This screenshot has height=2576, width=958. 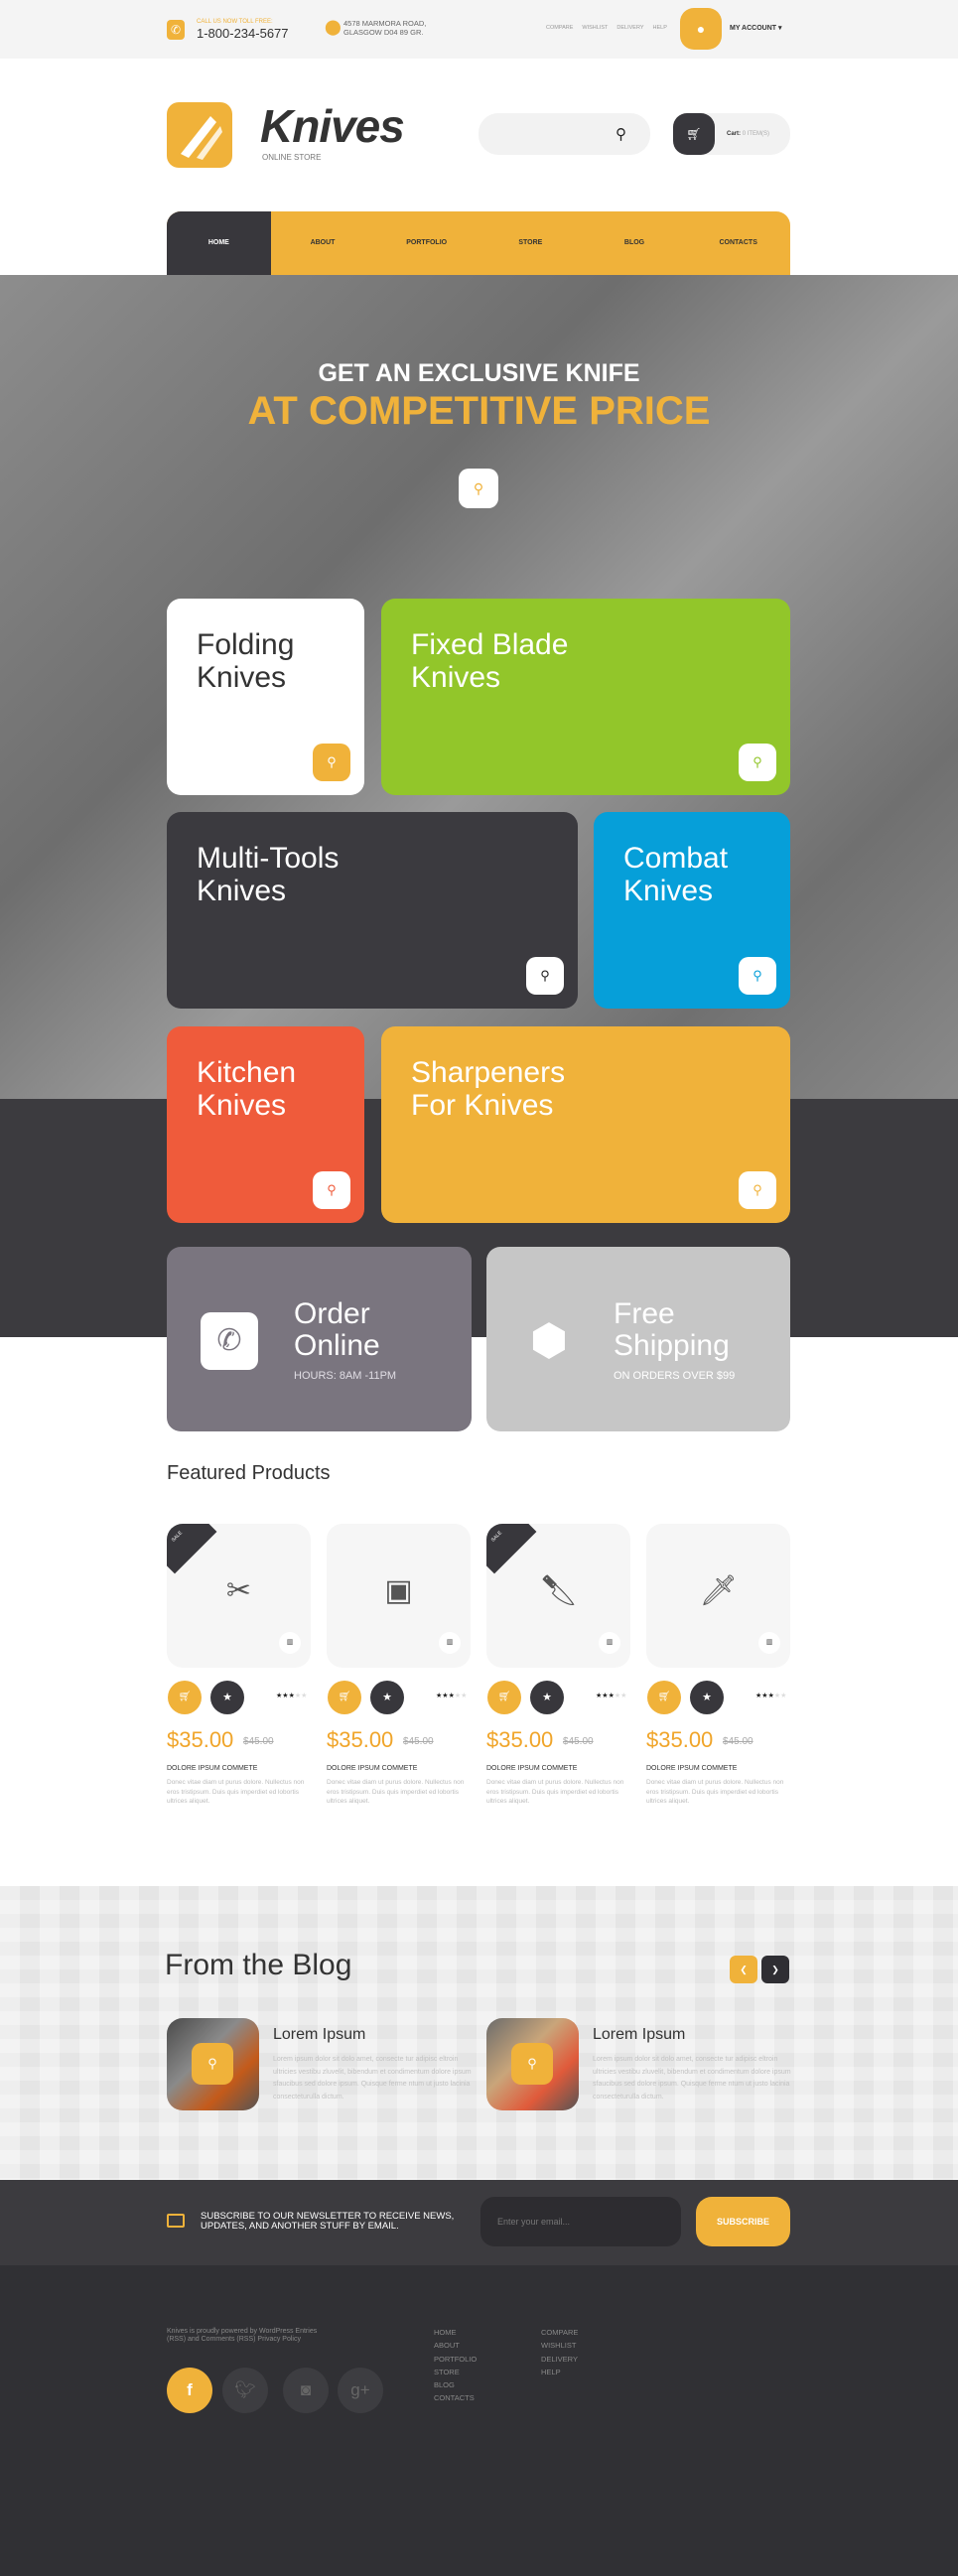 I want to click on nav-portfolio: PORTFOLIO, so click(x=426, y=243).